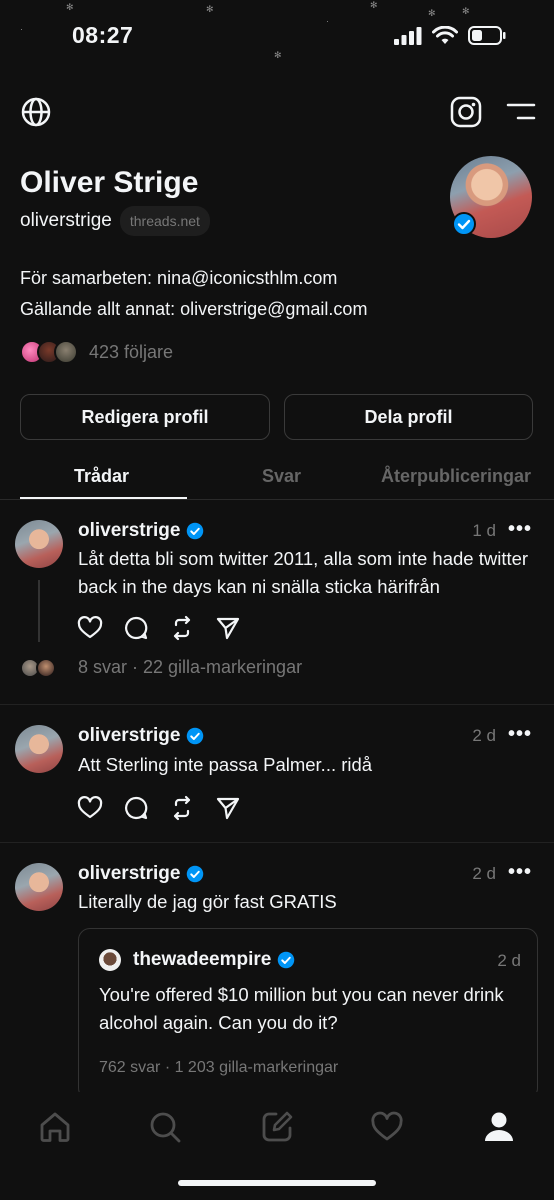 The image size is (554, 1200). What do you see at coordinates (408, 417) in the screenshot?
I see `share-profile-button: Dela profil` at bounding box center [408, 417].